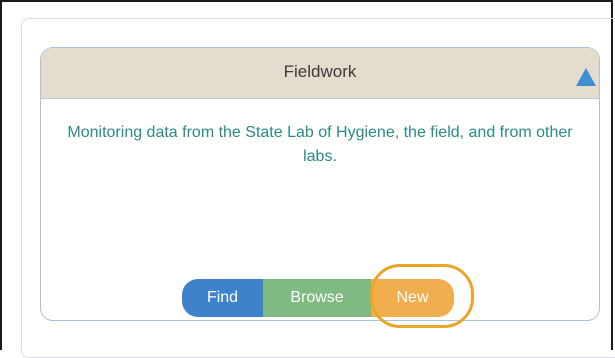  What do you see at coordinates (412, 298) in the screenshot?
I see `new-button: New` at bounding box center [412, 298].